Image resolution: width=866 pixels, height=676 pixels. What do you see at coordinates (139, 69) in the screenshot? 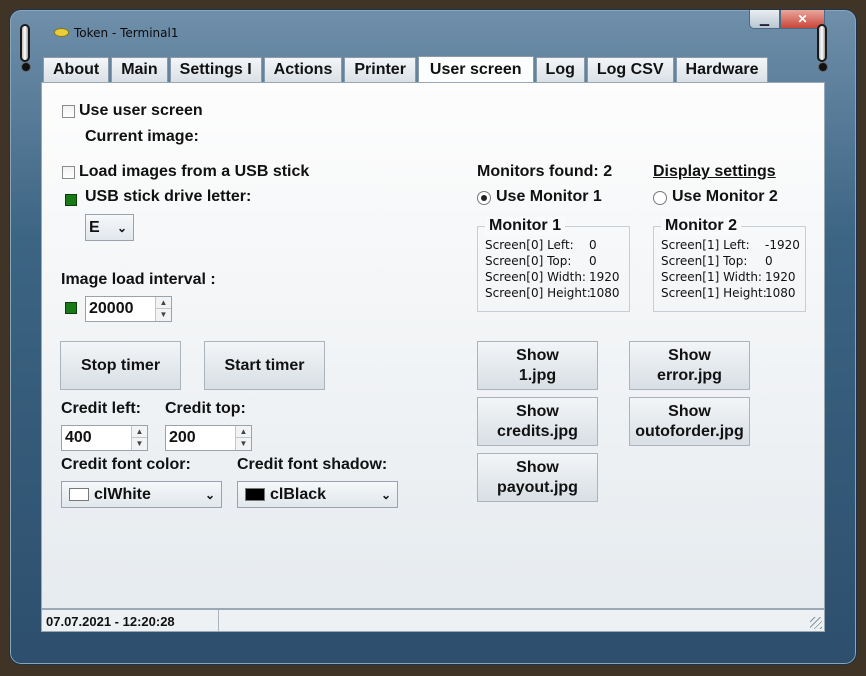
I see `tab-main: Main` at bounding box center [139, 69].